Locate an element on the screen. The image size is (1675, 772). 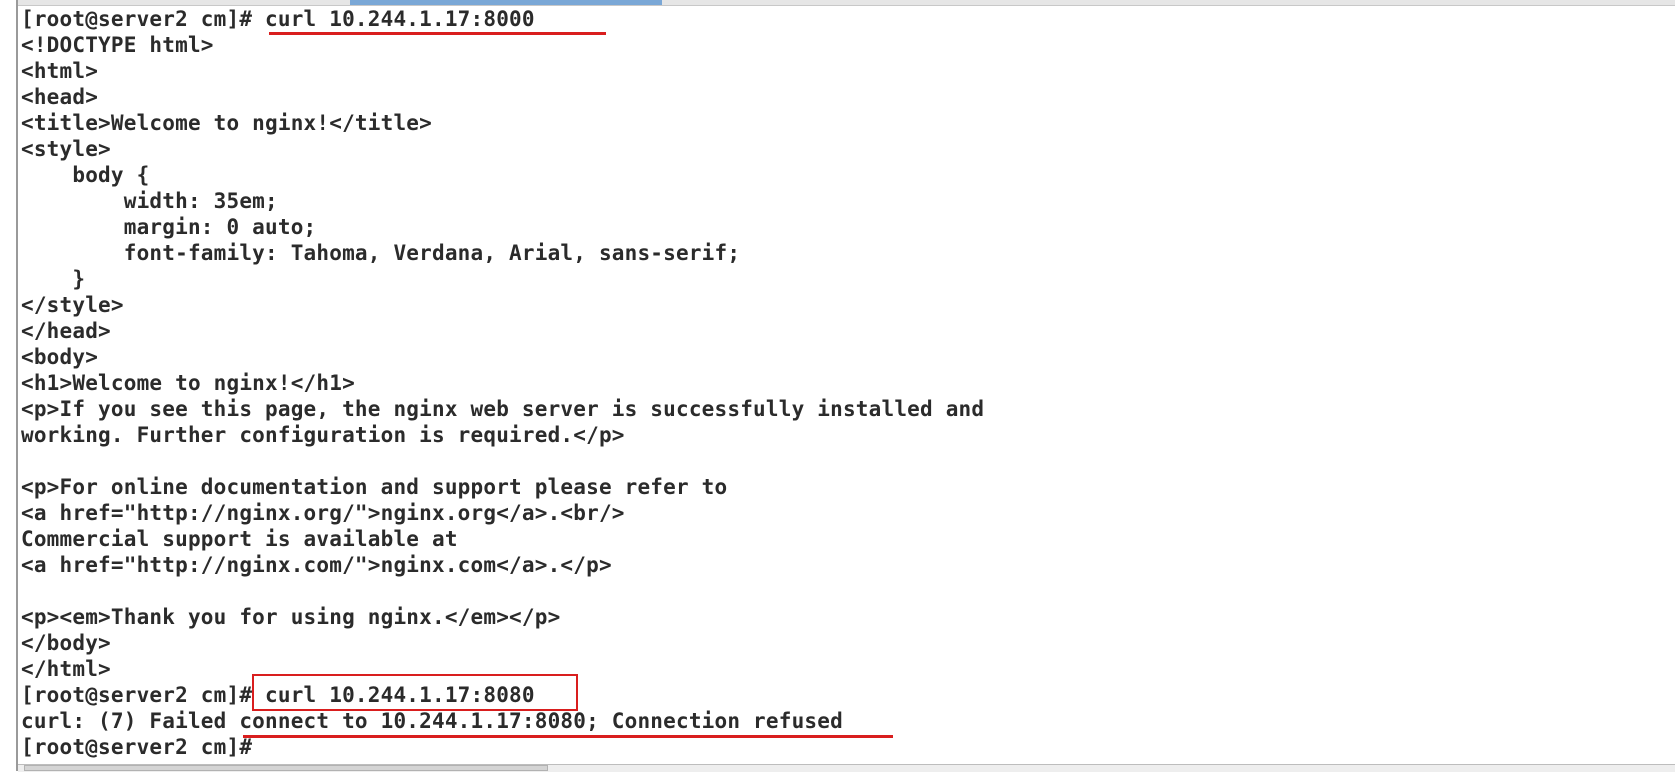
terminal-line: </style> is located at coordinates (72, 305).